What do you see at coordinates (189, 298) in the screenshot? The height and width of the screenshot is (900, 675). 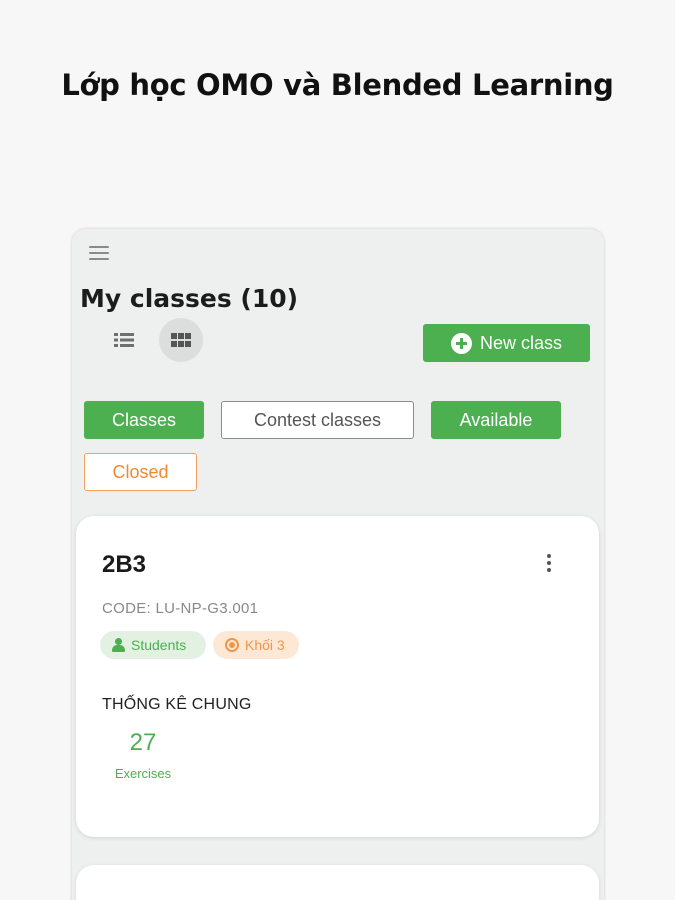 I see `page-title: My classes (10)` at bounding box center [189, 298].